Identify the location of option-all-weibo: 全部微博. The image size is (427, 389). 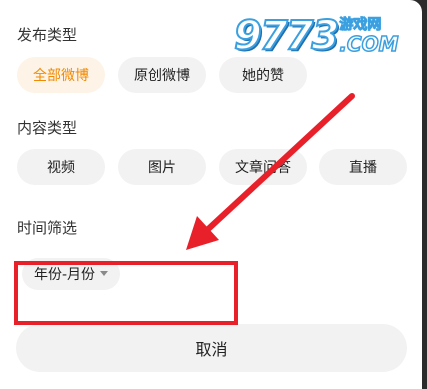
(61, 75).